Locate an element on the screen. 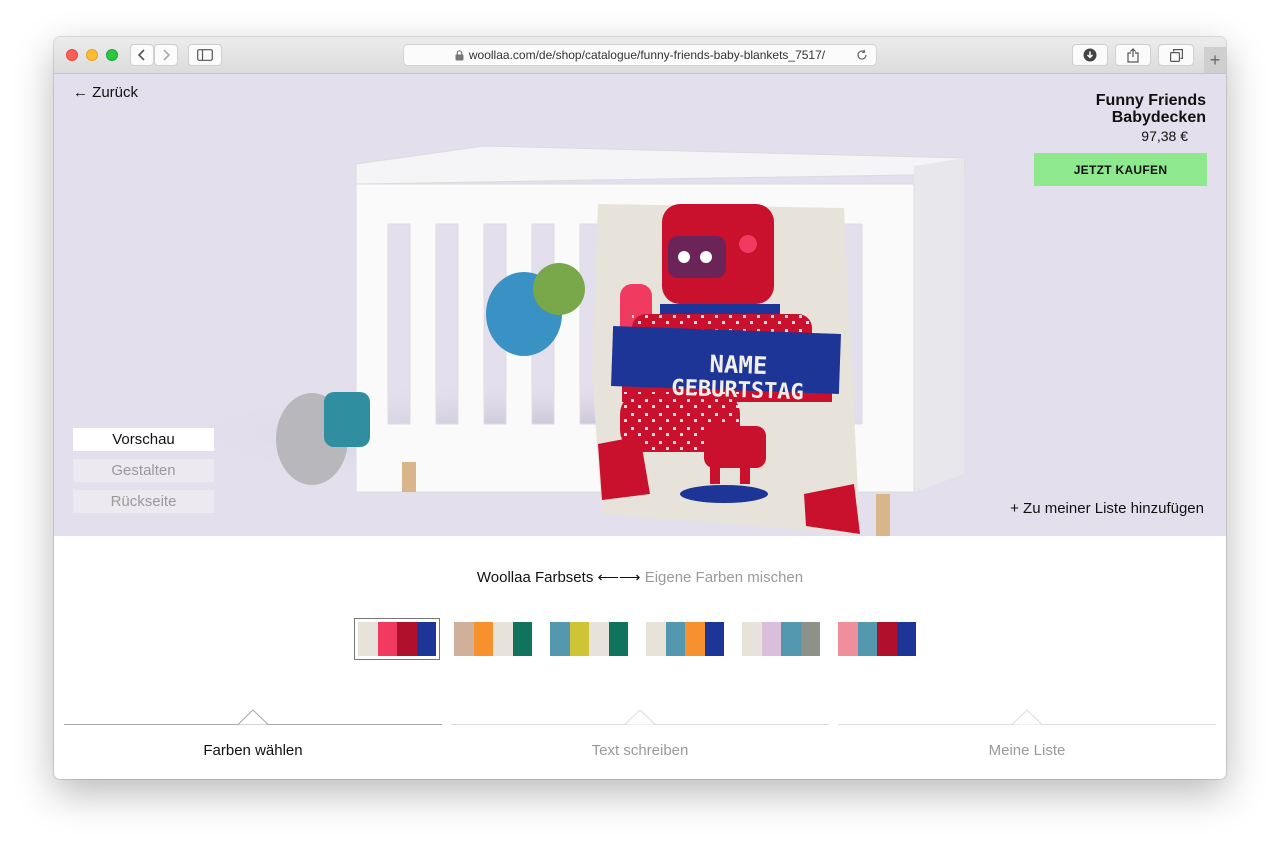 The width and height of the screenshot is (1280, 851). step-tab: Meine Liste is located at coordinates (1027, 733).